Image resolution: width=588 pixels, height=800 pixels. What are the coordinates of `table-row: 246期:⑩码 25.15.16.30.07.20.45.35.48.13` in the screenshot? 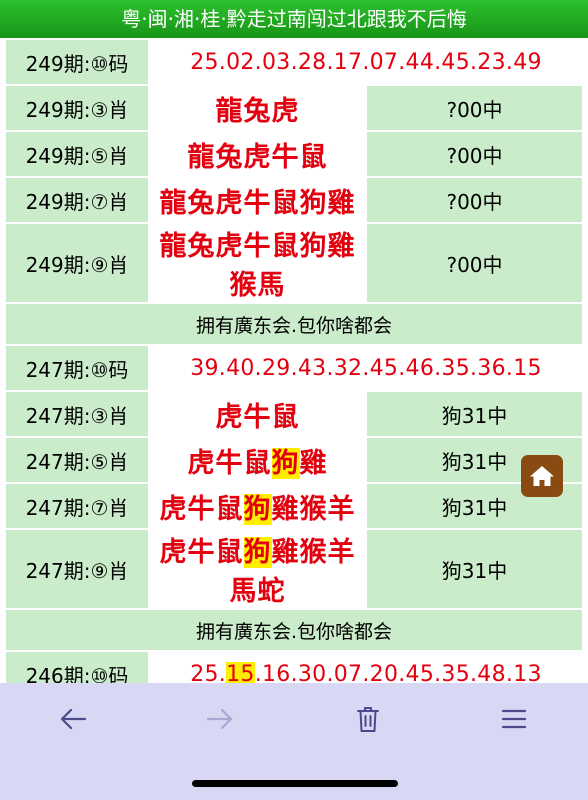 It's located at (294, 667).